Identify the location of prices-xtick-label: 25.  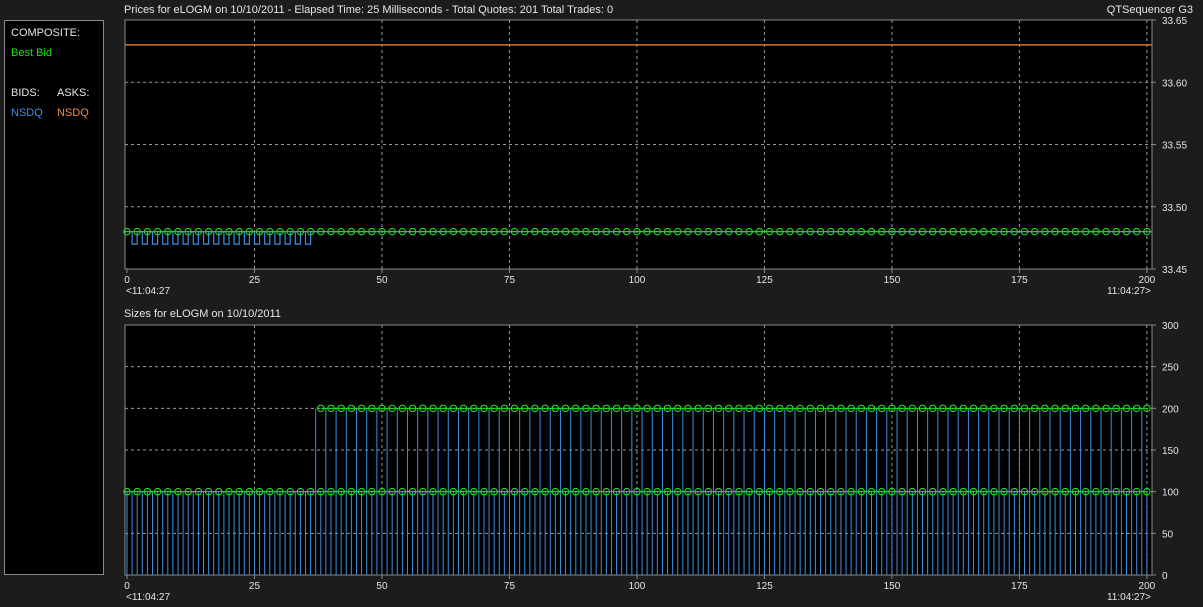
(255, 280).